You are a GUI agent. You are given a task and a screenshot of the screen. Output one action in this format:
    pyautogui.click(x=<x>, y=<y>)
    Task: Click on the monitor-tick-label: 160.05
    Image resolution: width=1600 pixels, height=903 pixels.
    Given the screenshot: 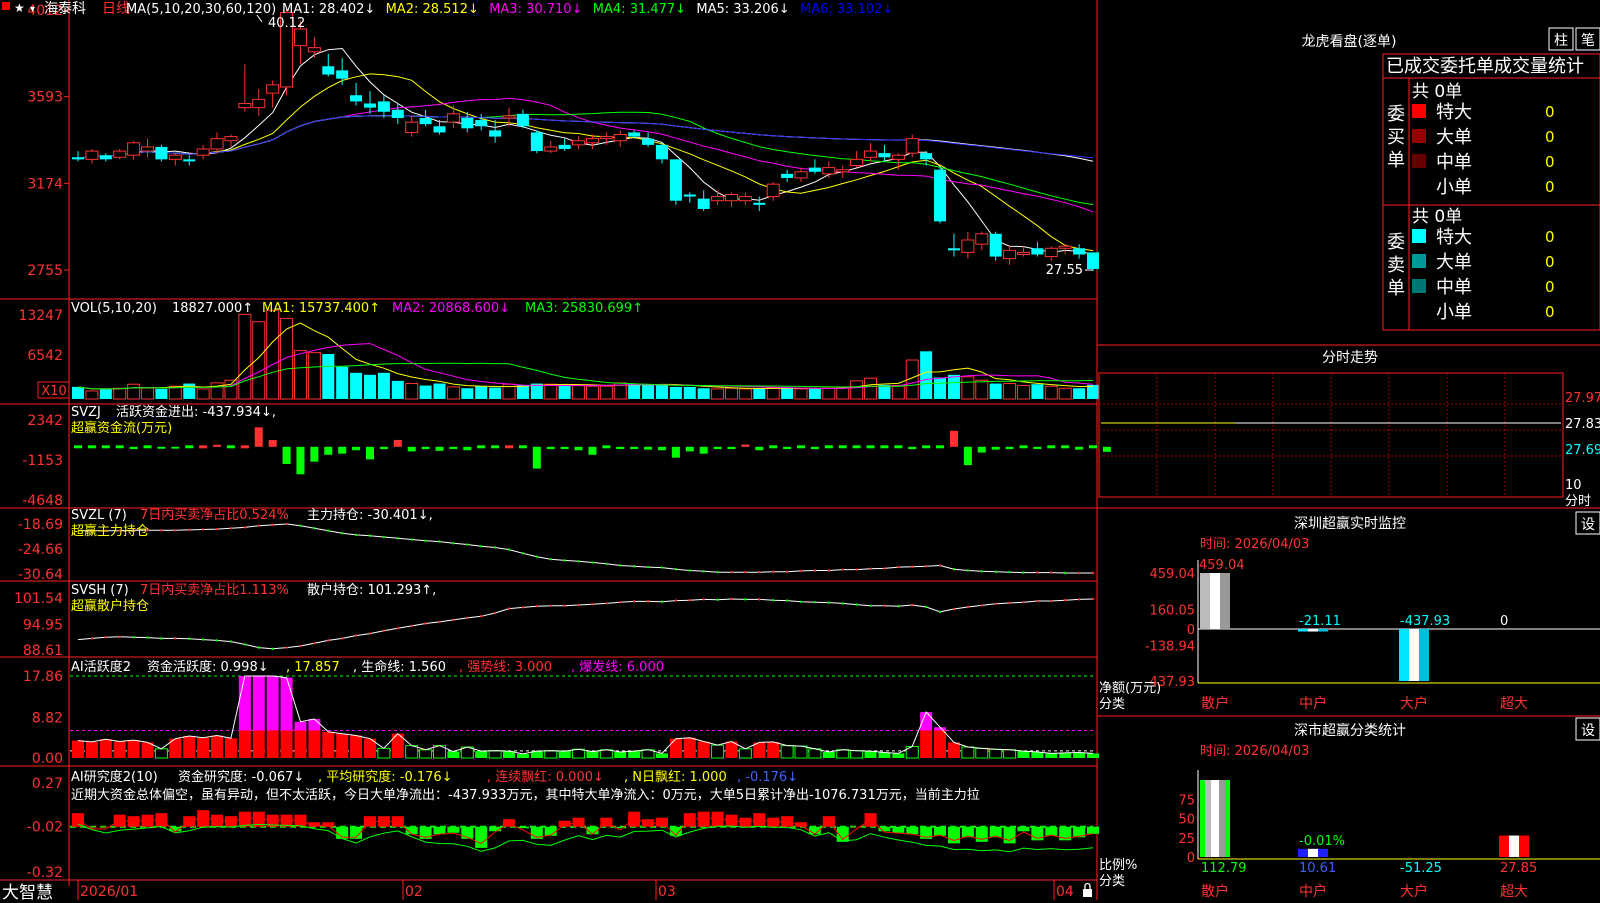 What is the action you would take?
    pyautogui.click(x=1173, y=610)
    